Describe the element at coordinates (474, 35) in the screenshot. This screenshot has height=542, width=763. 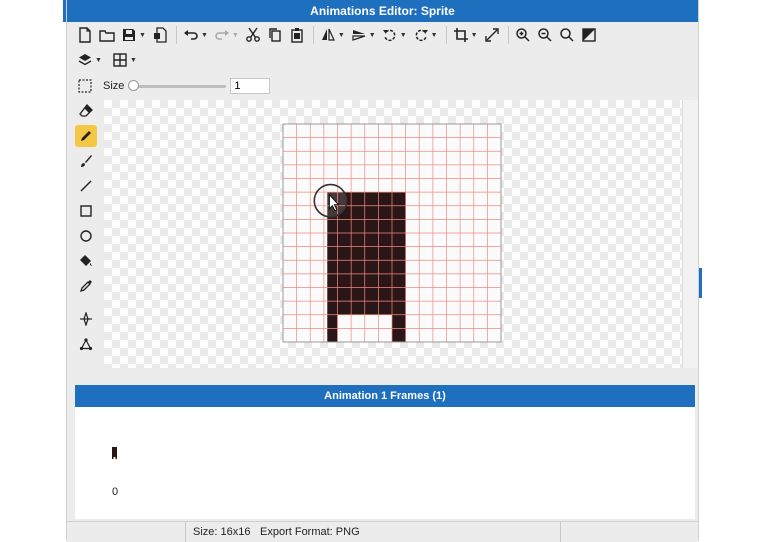
I see `crop-dropdown-icon: ▼` at that location.